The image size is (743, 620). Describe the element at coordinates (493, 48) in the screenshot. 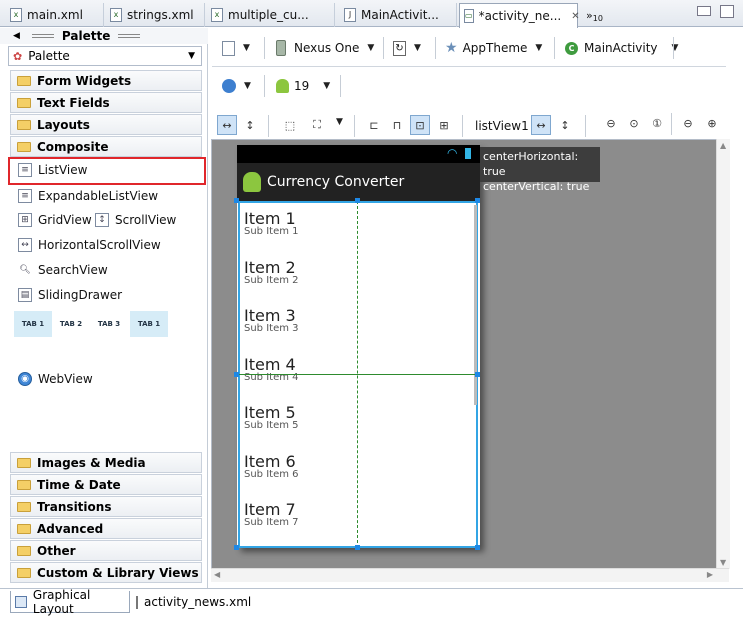

I see `theme-dropdown: ★ AppTheme ▼` at that location.